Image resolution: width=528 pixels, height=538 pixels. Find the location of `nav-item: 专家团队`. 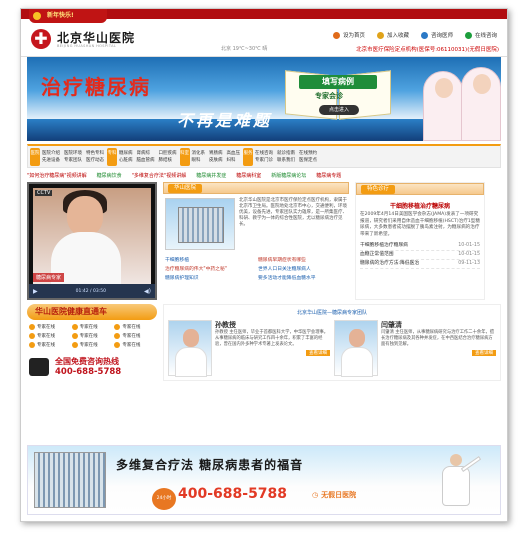

nav-item: 专家团队 is located at coordinates (73, 160).